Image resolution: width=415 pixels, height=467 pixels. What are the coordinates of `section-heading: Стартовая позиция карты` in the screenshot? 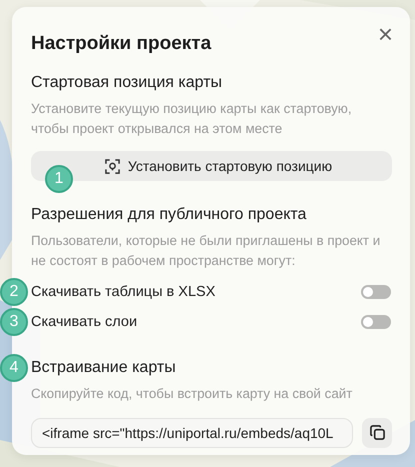 It's located at (127, 83).